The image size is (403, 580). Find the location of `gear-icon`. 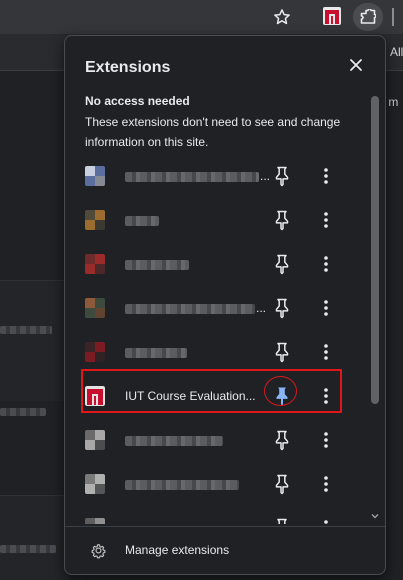

gear-icon is located at coordinates (98, 551).